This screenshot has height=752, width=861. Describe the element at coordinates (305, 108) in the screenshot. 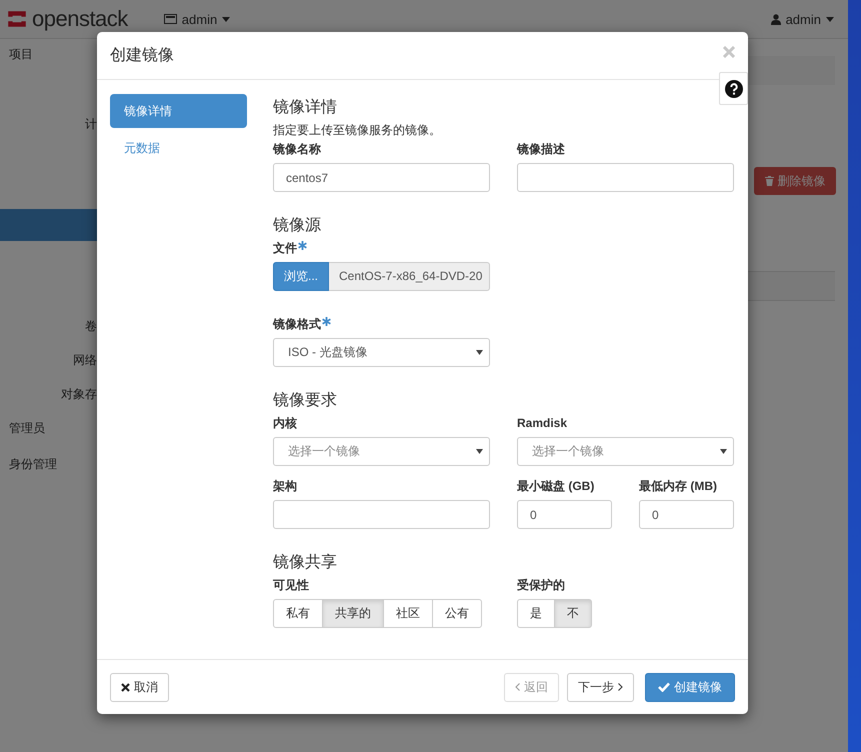

I see `section-heading: 镜像详情` at that location.